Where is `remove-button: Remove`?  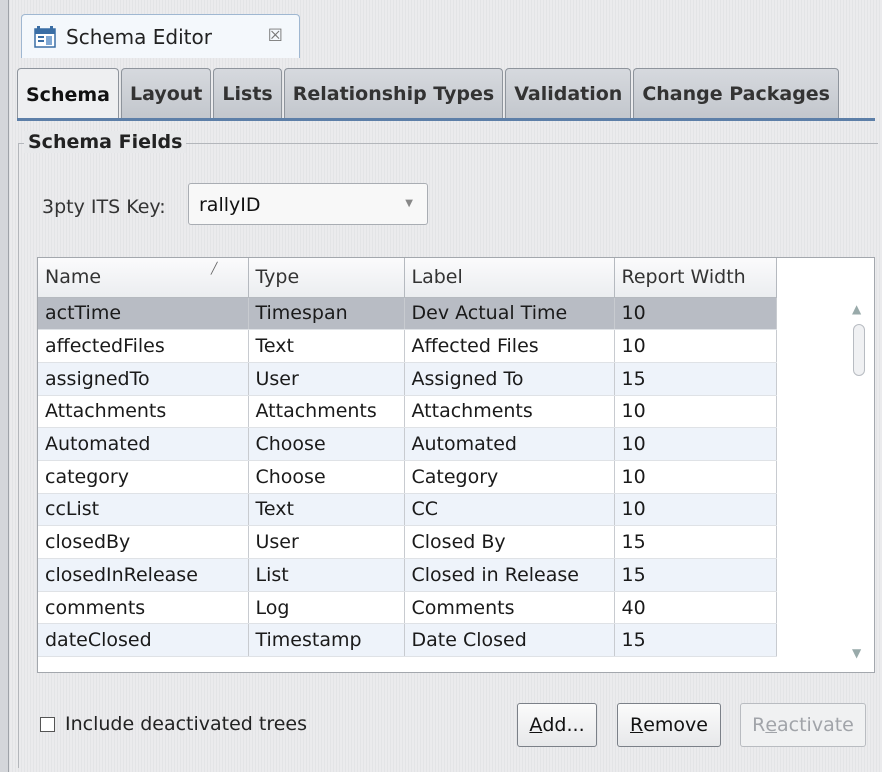
remove-button: Remove is located at coordinates (669, 725).